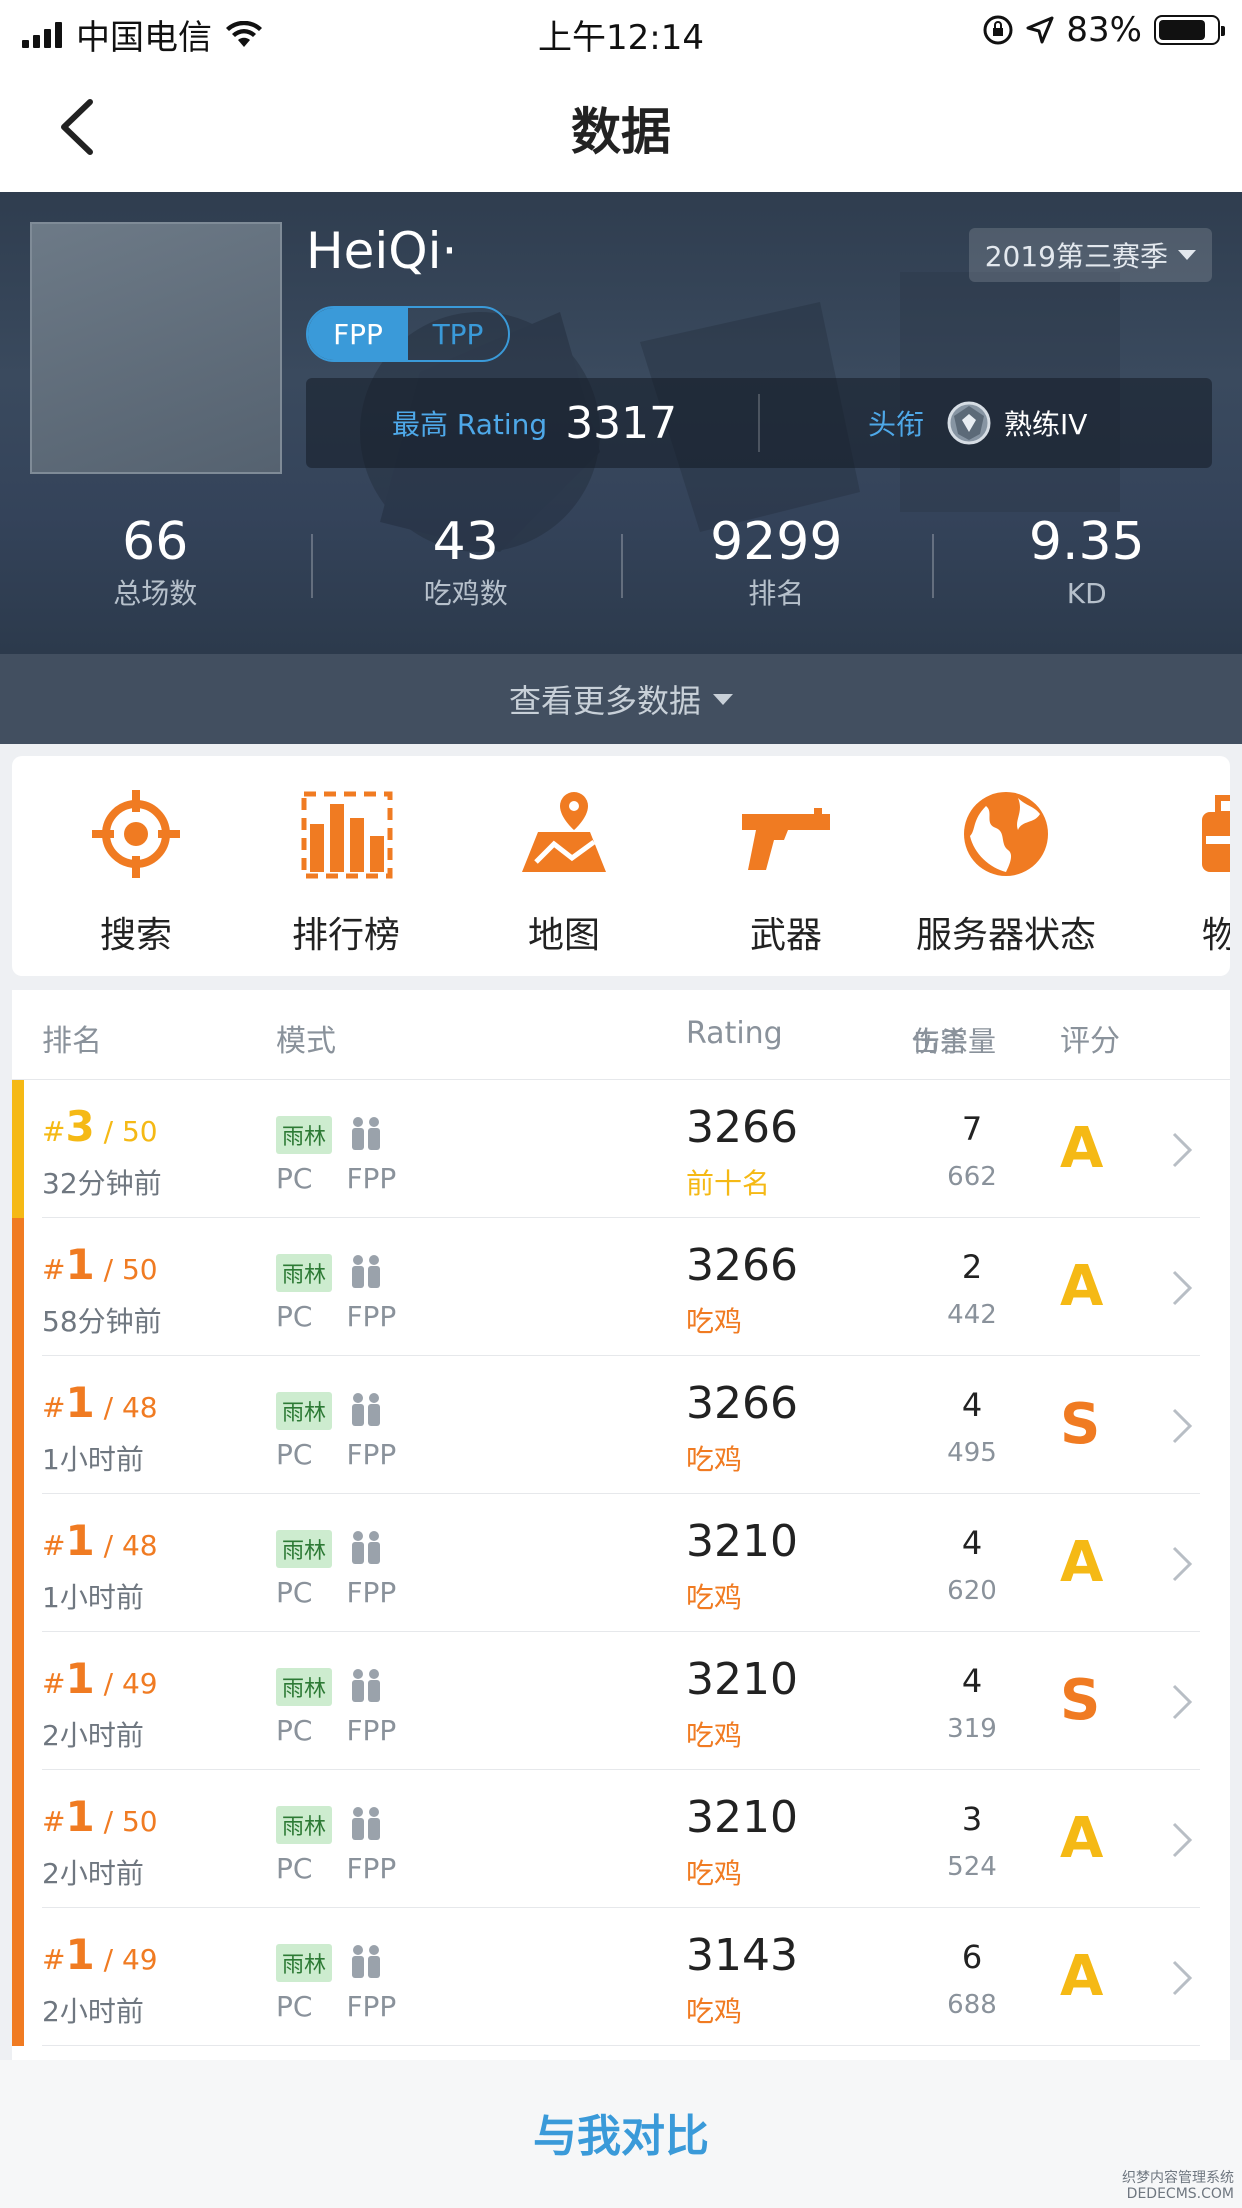  Describe the element at coordinates (1216, 833) in the screenshot. I see `item-icon` at that location.